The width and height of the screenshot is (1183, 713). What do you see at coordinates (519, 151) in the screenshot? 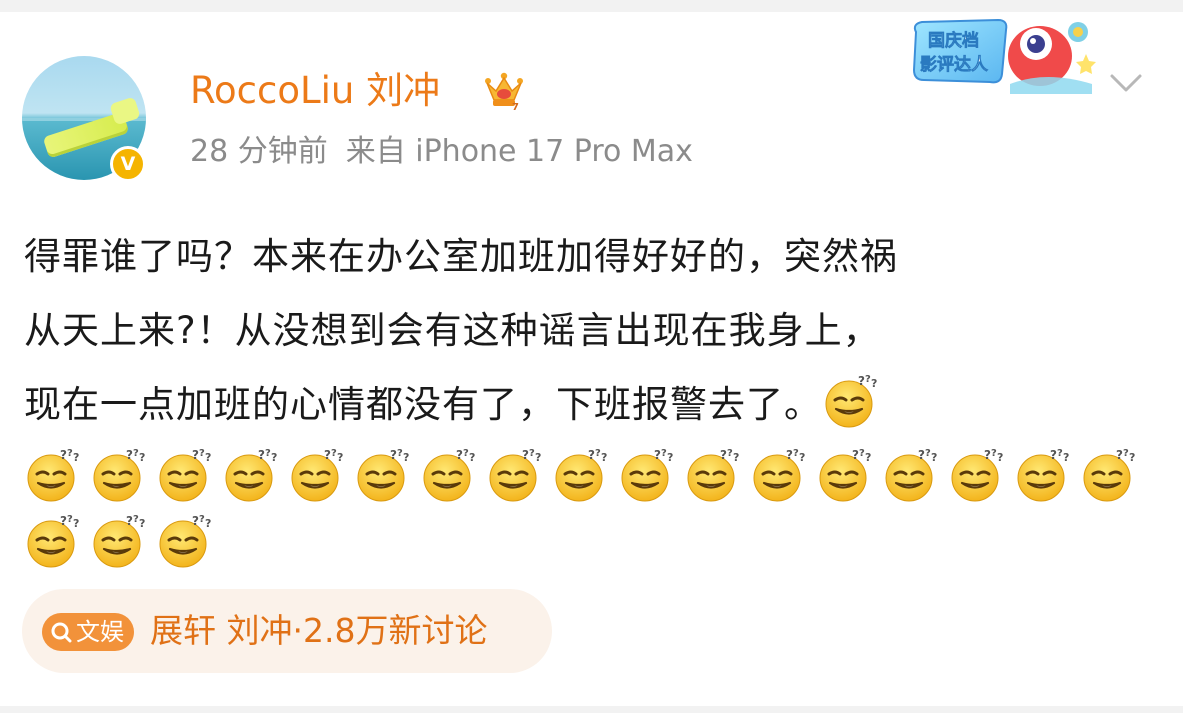
I see `post-source: 来自 iPhone 17 Pro Max` at bounding box center [519, 151].